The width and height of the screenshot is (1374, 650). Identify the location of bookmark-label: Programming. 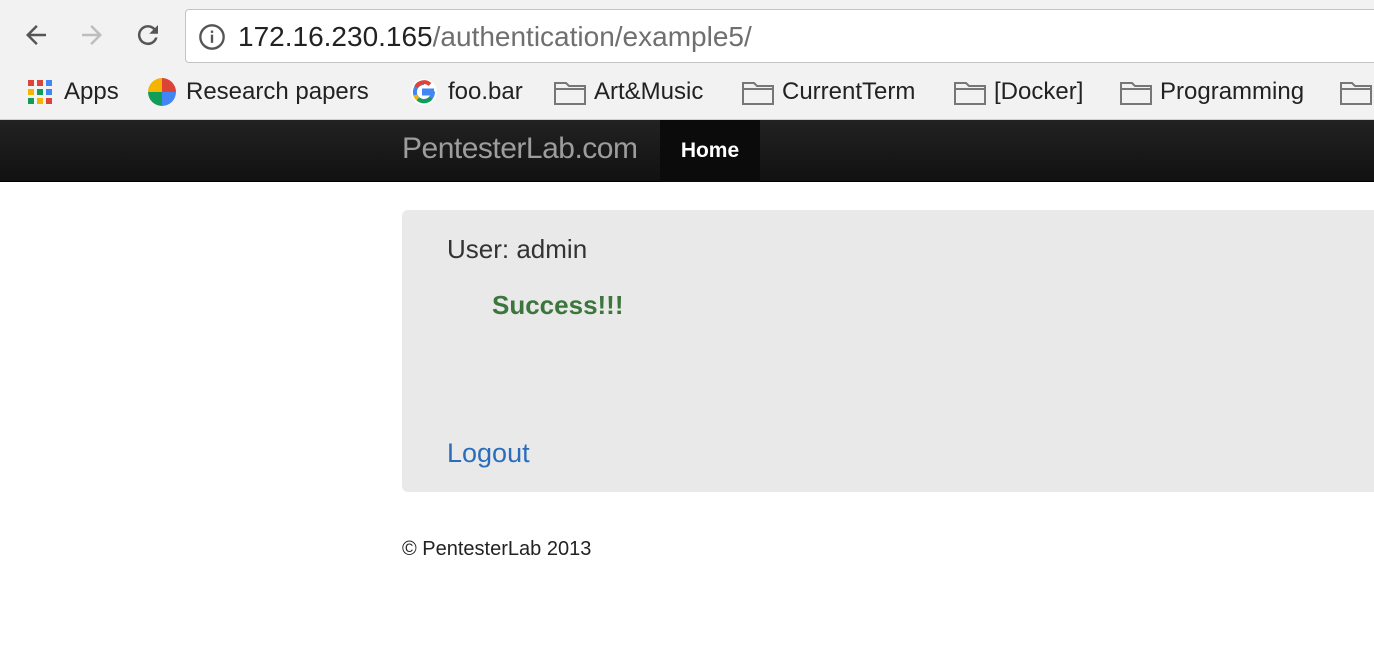
(1232, 91).